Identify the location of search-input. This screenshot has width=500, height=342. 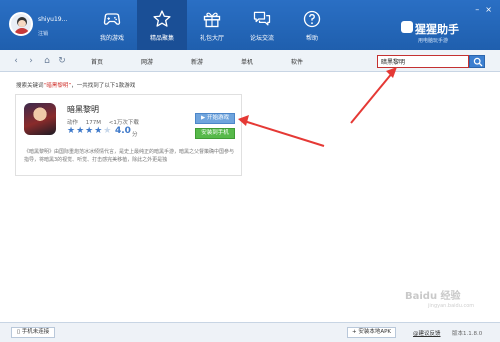
(423, 61).